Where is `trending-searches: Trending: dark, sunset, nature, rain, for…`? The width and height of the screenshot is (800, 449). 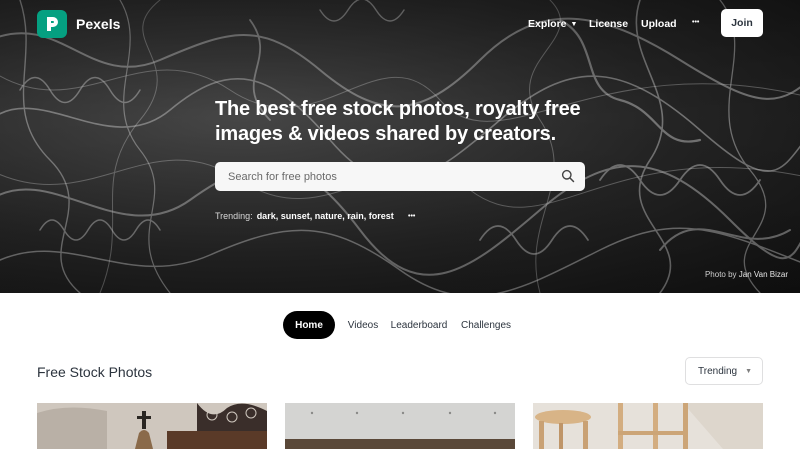
trending-searches: Trending: dark, sunset, nature, rain, for… is located at coordinates (304, 216).